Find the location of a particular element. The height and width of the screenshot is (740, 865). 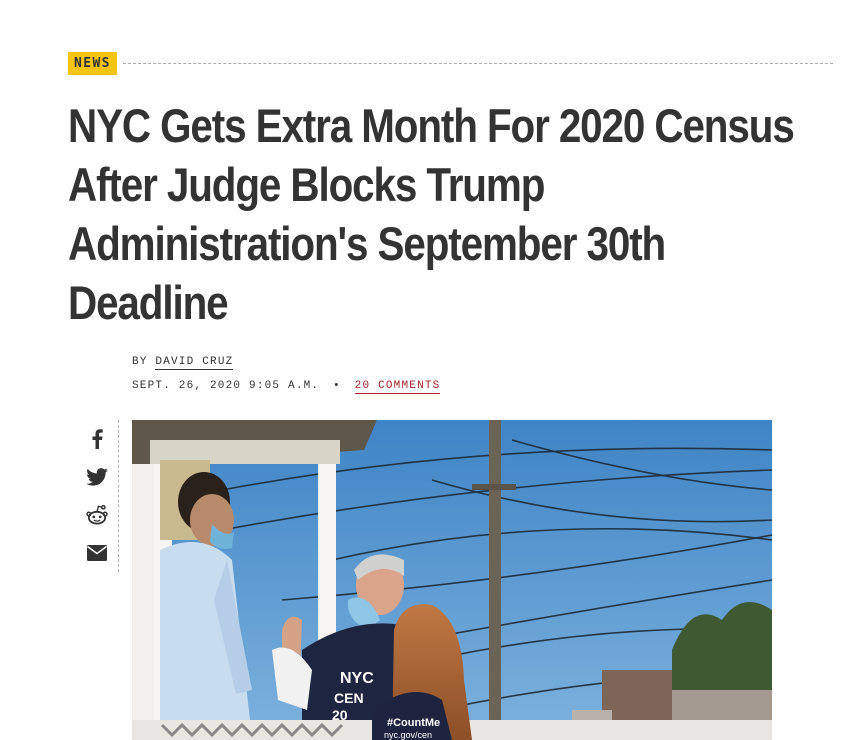

divider is located at coordinates (478, 63).